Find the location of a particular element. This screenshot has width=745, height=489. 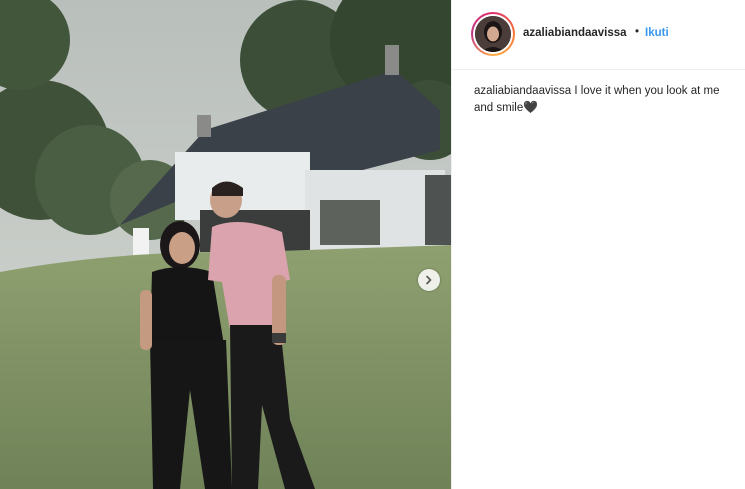

story-ring is located at coordinates (493, 34).